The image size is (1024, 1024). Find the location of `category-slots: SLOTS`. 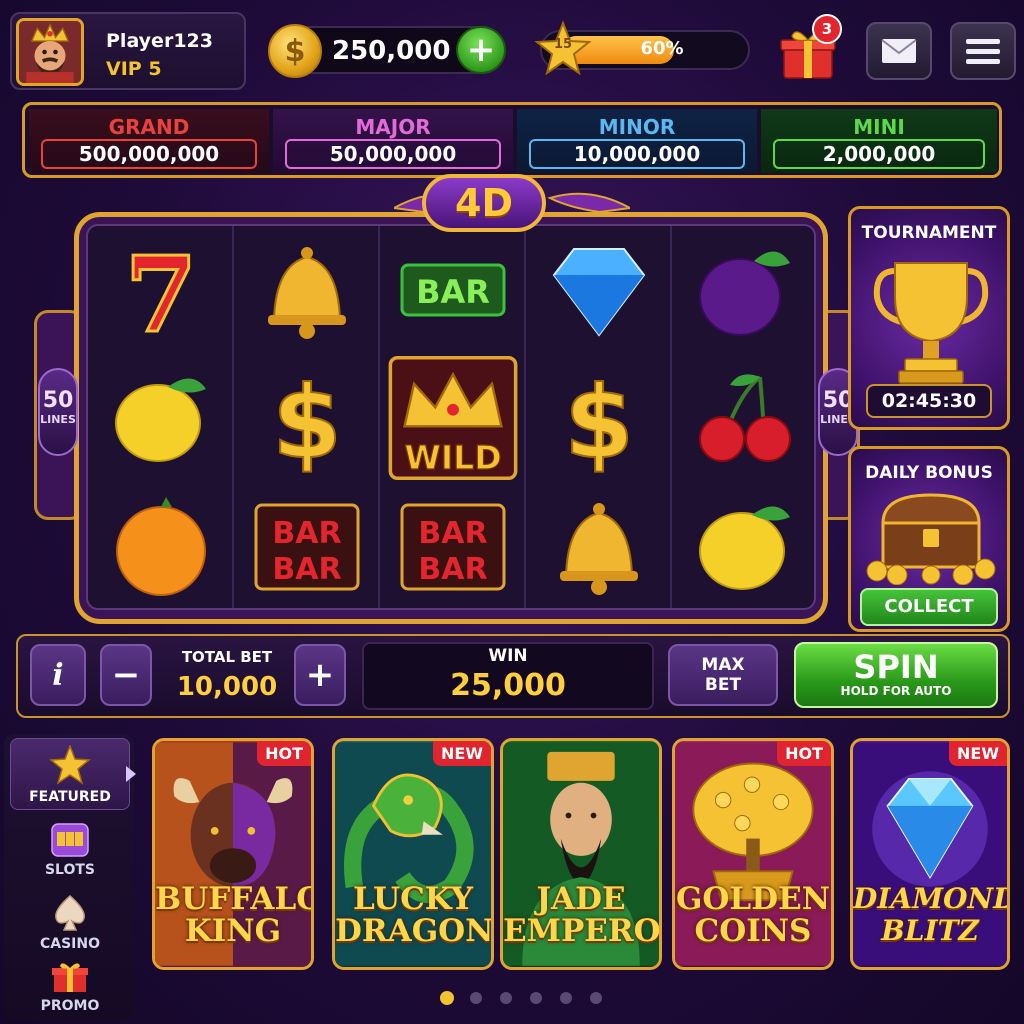

category-slots: SLOTS is located at coordinates (70, 849).